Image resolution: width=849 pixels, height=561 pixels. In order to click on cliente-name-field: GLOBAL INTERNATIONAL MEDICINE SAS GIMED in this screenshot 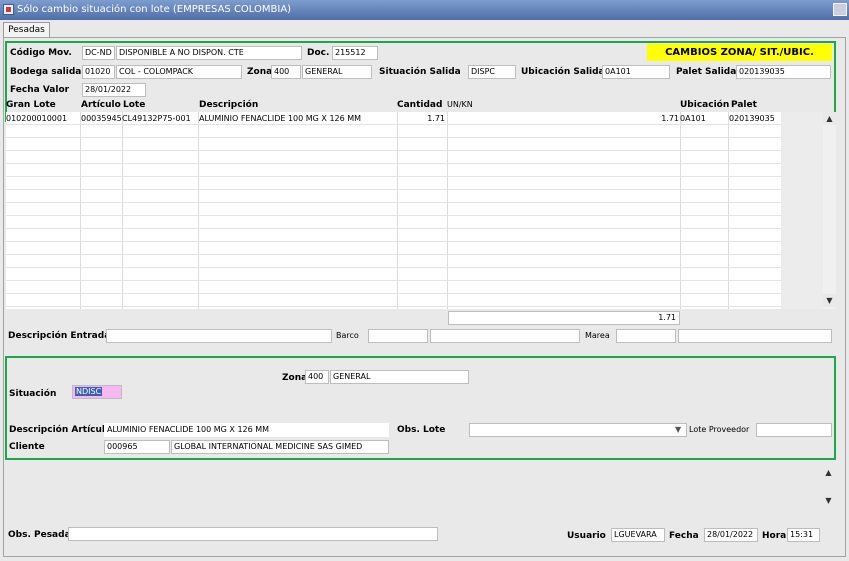, I will do `click(280, 447)`.